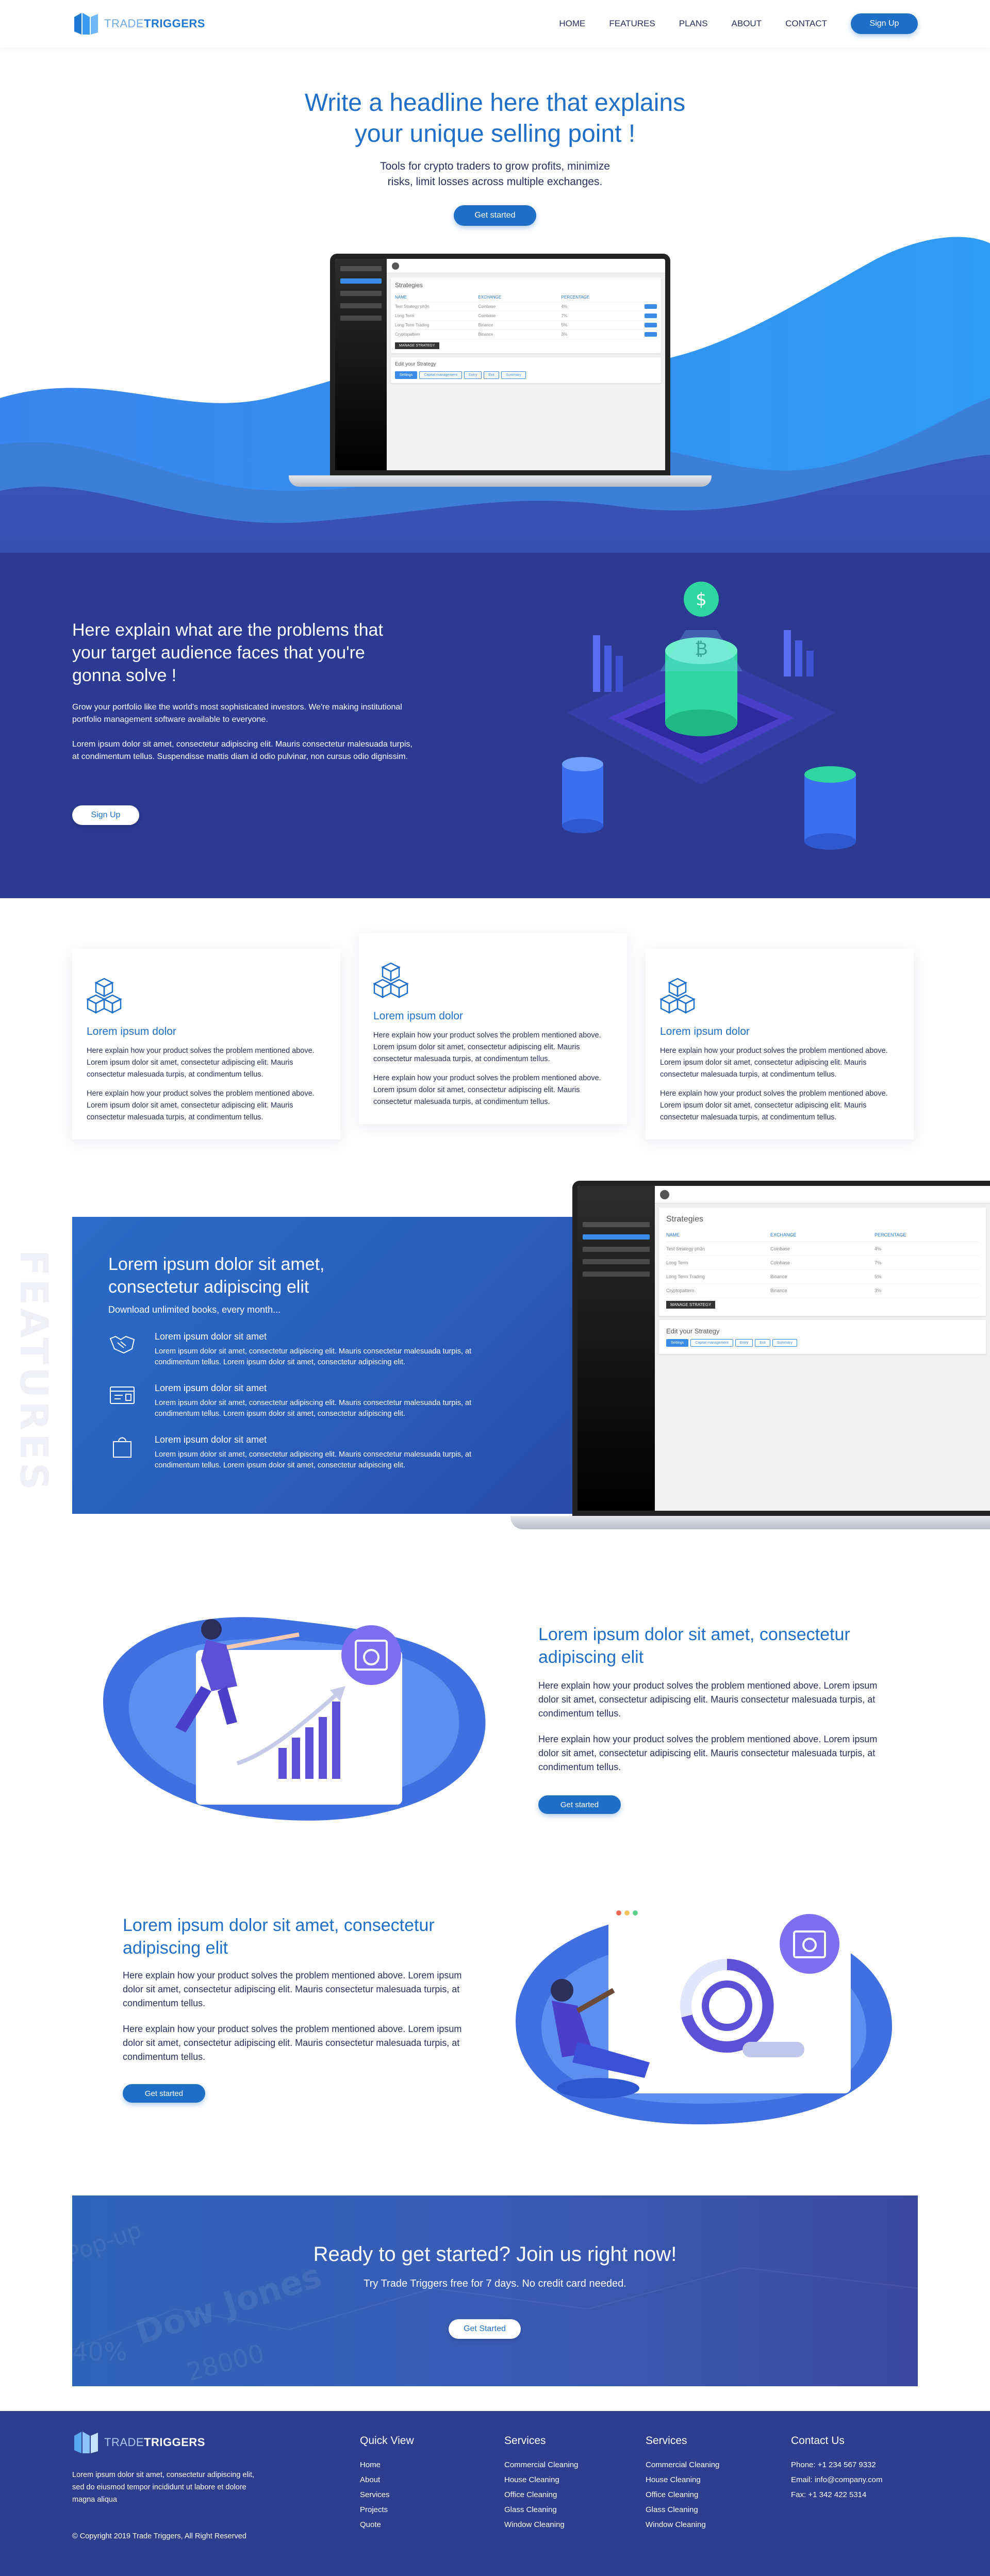 Image resolution: width=990 pixels, height=2576 pixels. I want to click on toggle-pill, so click(773, 2049).